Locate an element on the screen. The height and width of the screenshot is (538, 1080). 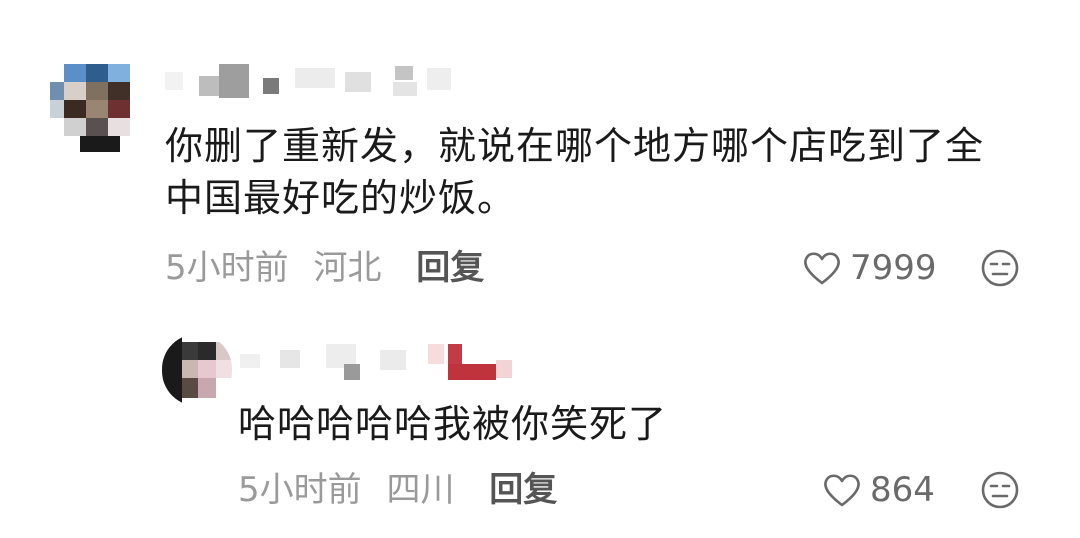
comment-meta: 5小时前 河北 回复 is located at coordinates (324, 268).